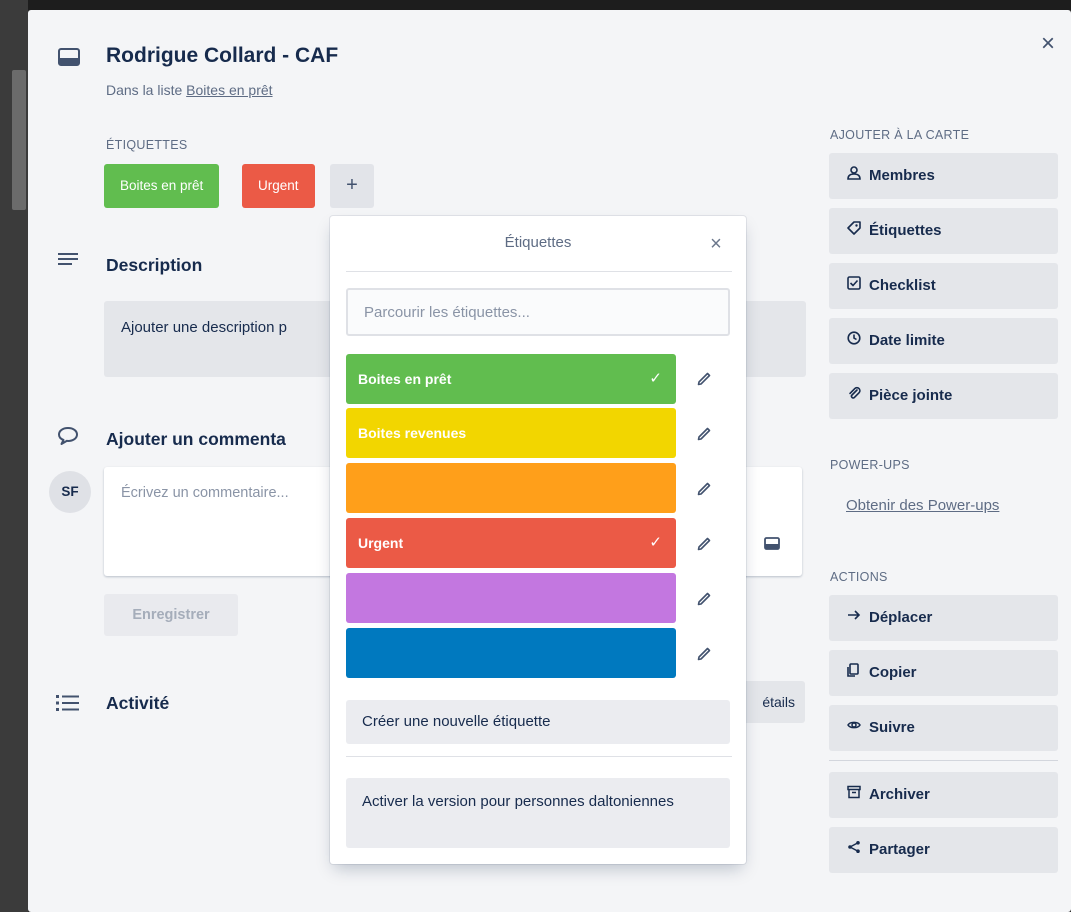 The image size is (1071, 912). What do you see at coordinates (943, 286) in the screenshot?
I see `sidebar-checklist-button: Checklist` at bounding box center [943, 286].